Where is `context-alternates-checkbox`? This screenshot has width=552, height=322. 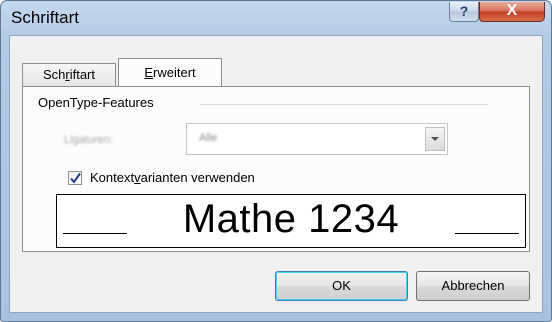 context-alternates-checkbox is located at coordinates (75, 178).